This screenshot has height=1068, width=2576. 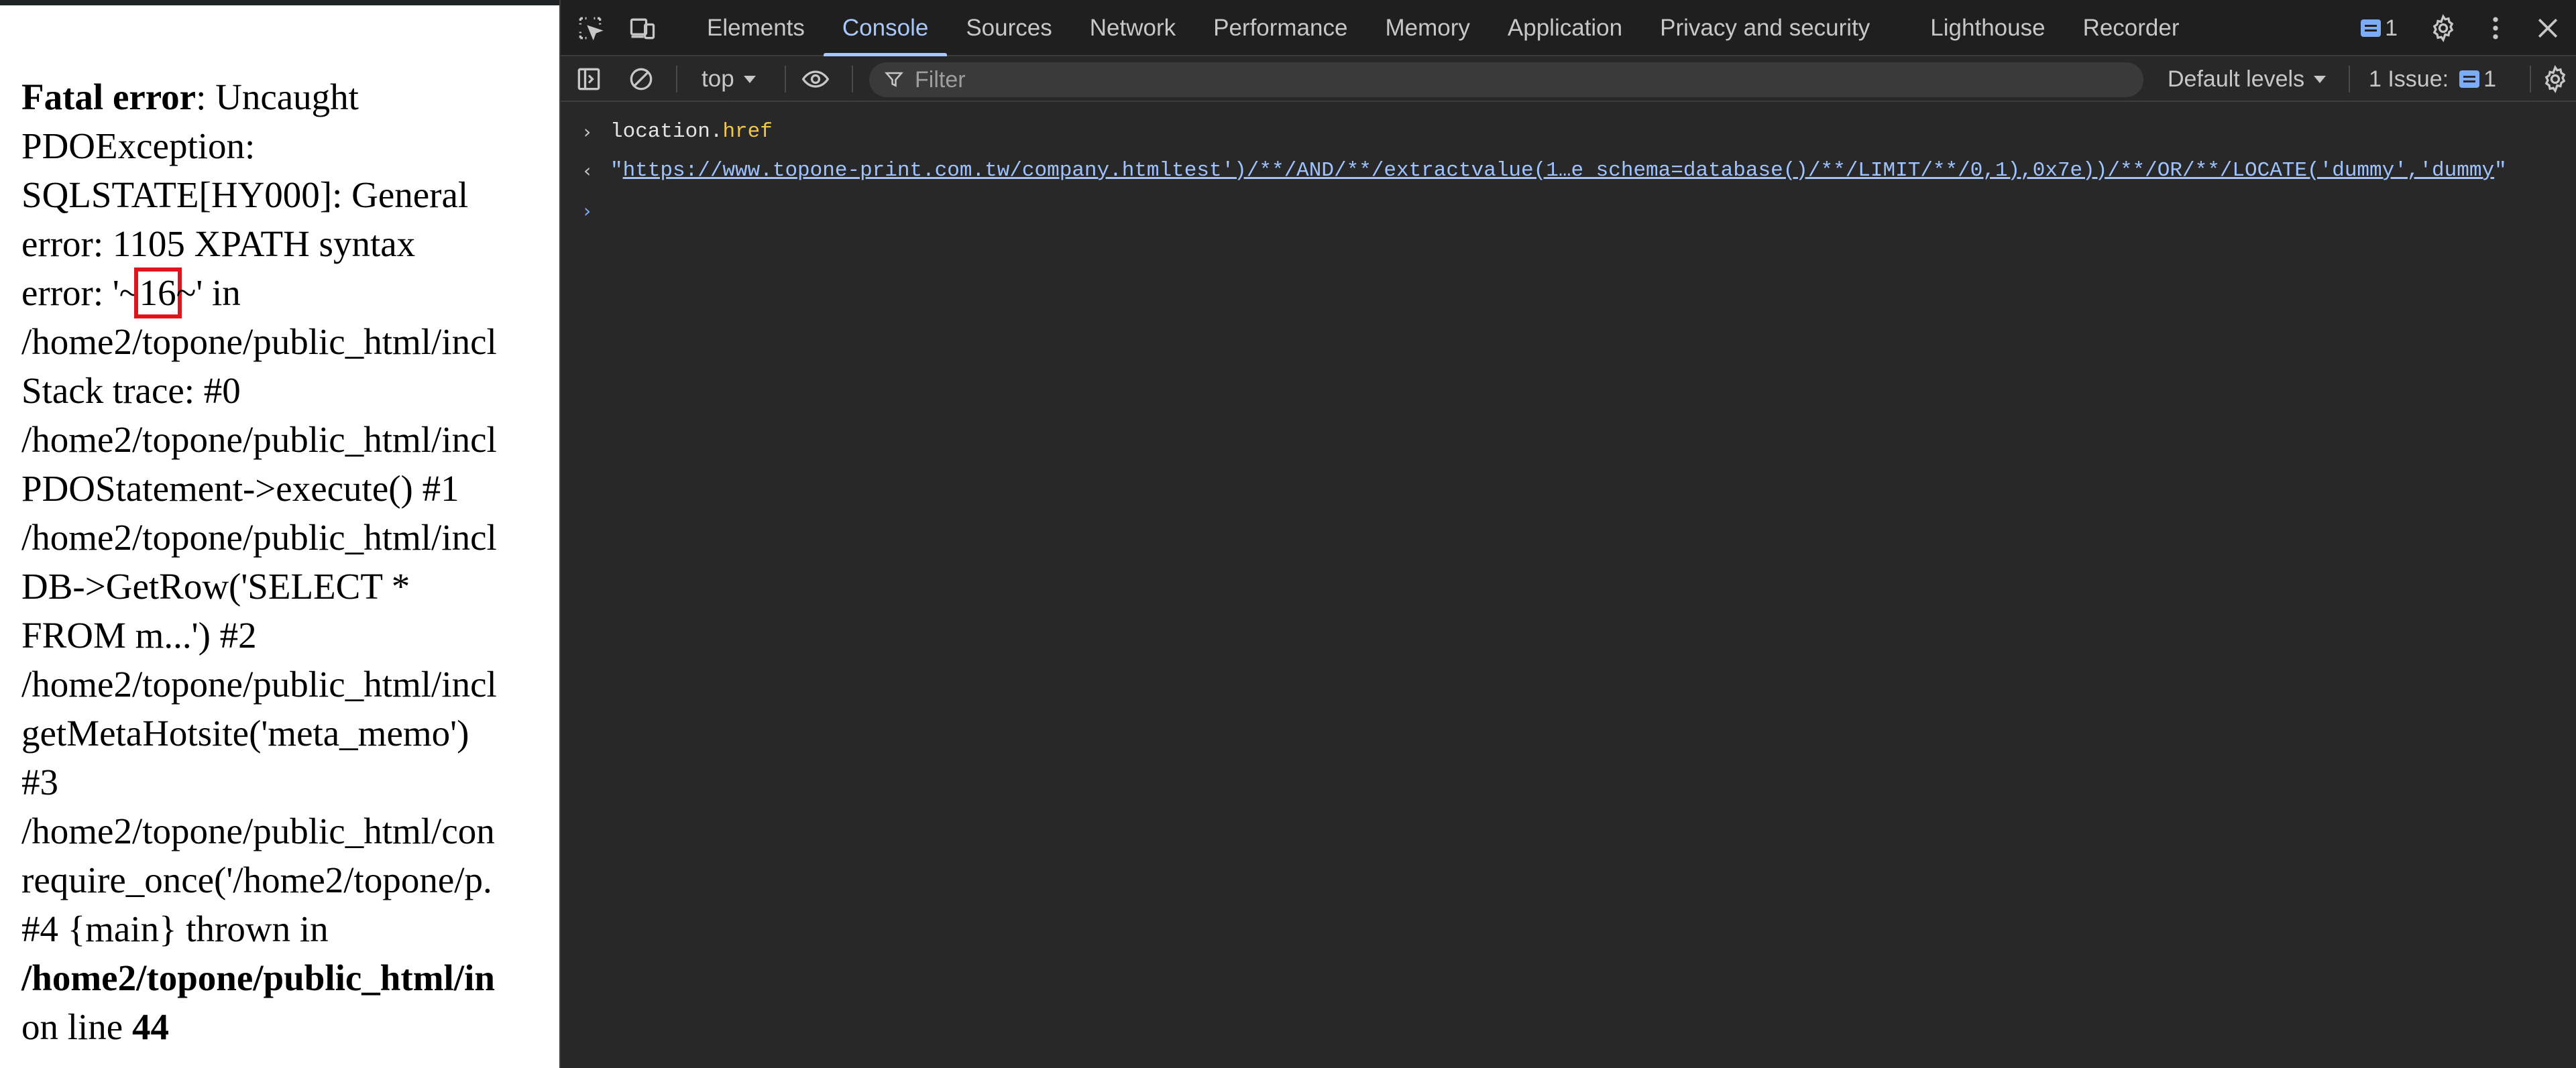 I want to click on error-line: getMetaHotsite('meta_memo'), so click(x=290, y=733).